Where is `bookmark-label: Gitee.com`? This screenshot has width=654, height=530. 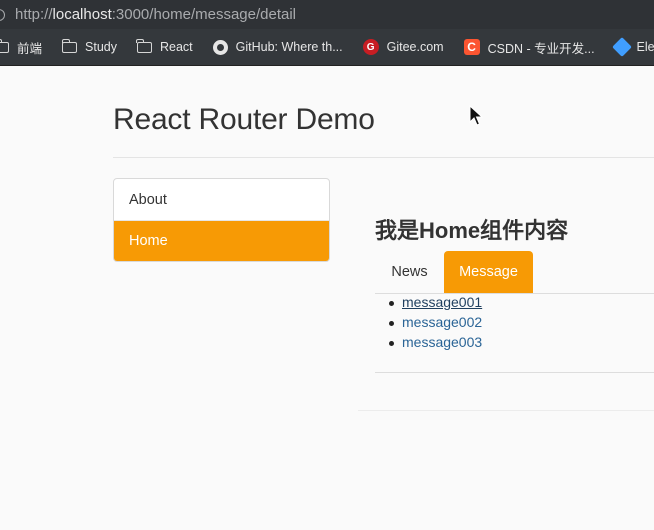
bookmark-label: Gitee.com is located at coordinates (415, 47).